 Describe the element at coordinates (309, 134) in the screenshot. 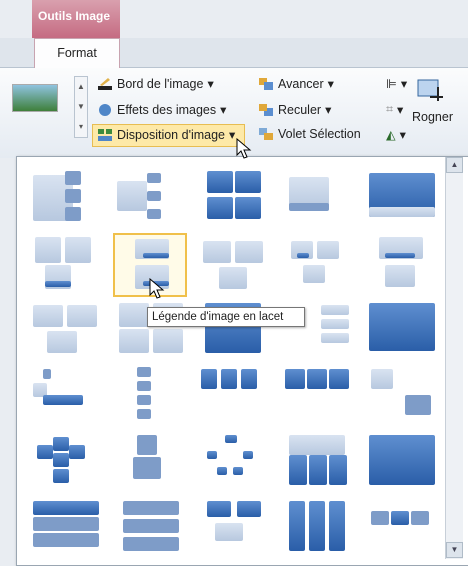

I see `volet-selection-button: Volet Sélection` at that location.